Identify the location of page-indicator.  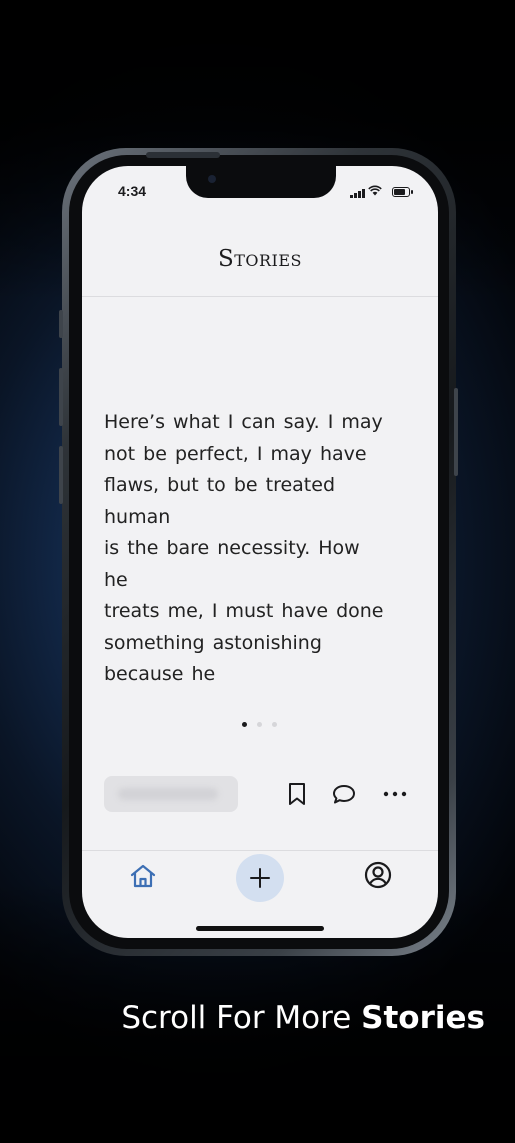
(260, 725).